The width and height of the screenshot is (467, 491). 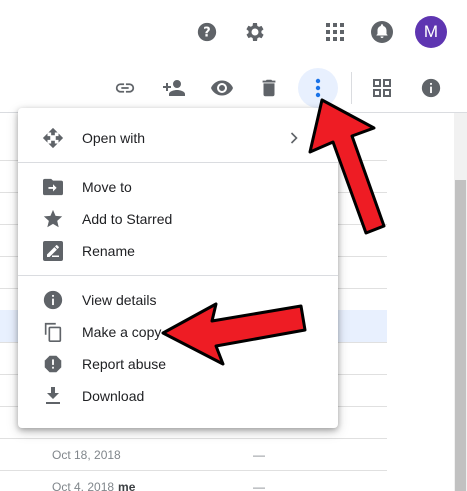 What do you see at coordinates (294, 138) in the screenshot?
I see `chevron-right-icon` at bounding box center [294, 138].